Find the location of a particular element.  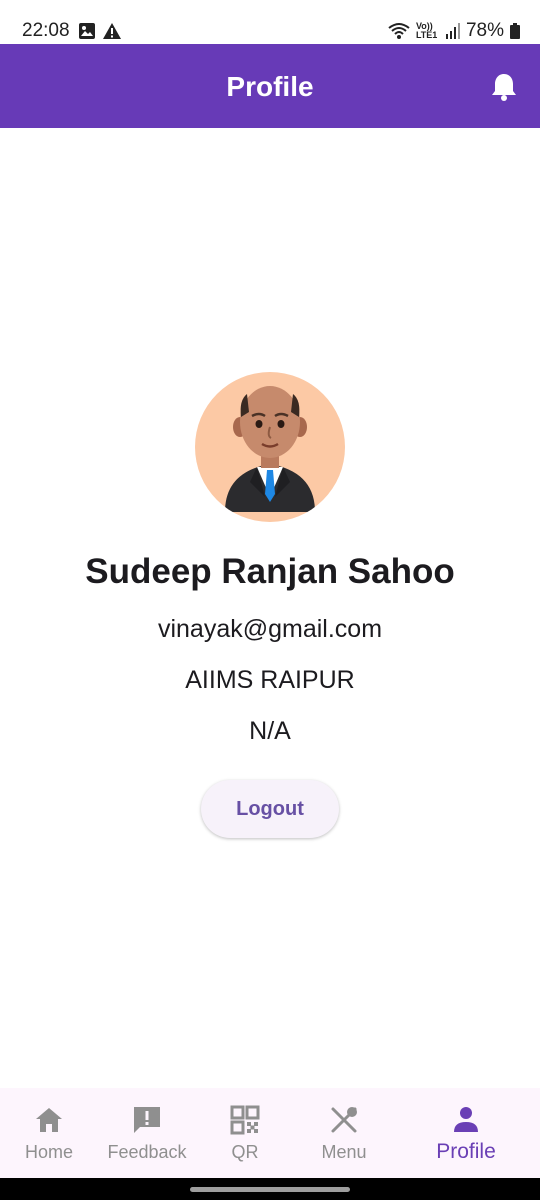

signal-icon is located at coordinates (452, 31).